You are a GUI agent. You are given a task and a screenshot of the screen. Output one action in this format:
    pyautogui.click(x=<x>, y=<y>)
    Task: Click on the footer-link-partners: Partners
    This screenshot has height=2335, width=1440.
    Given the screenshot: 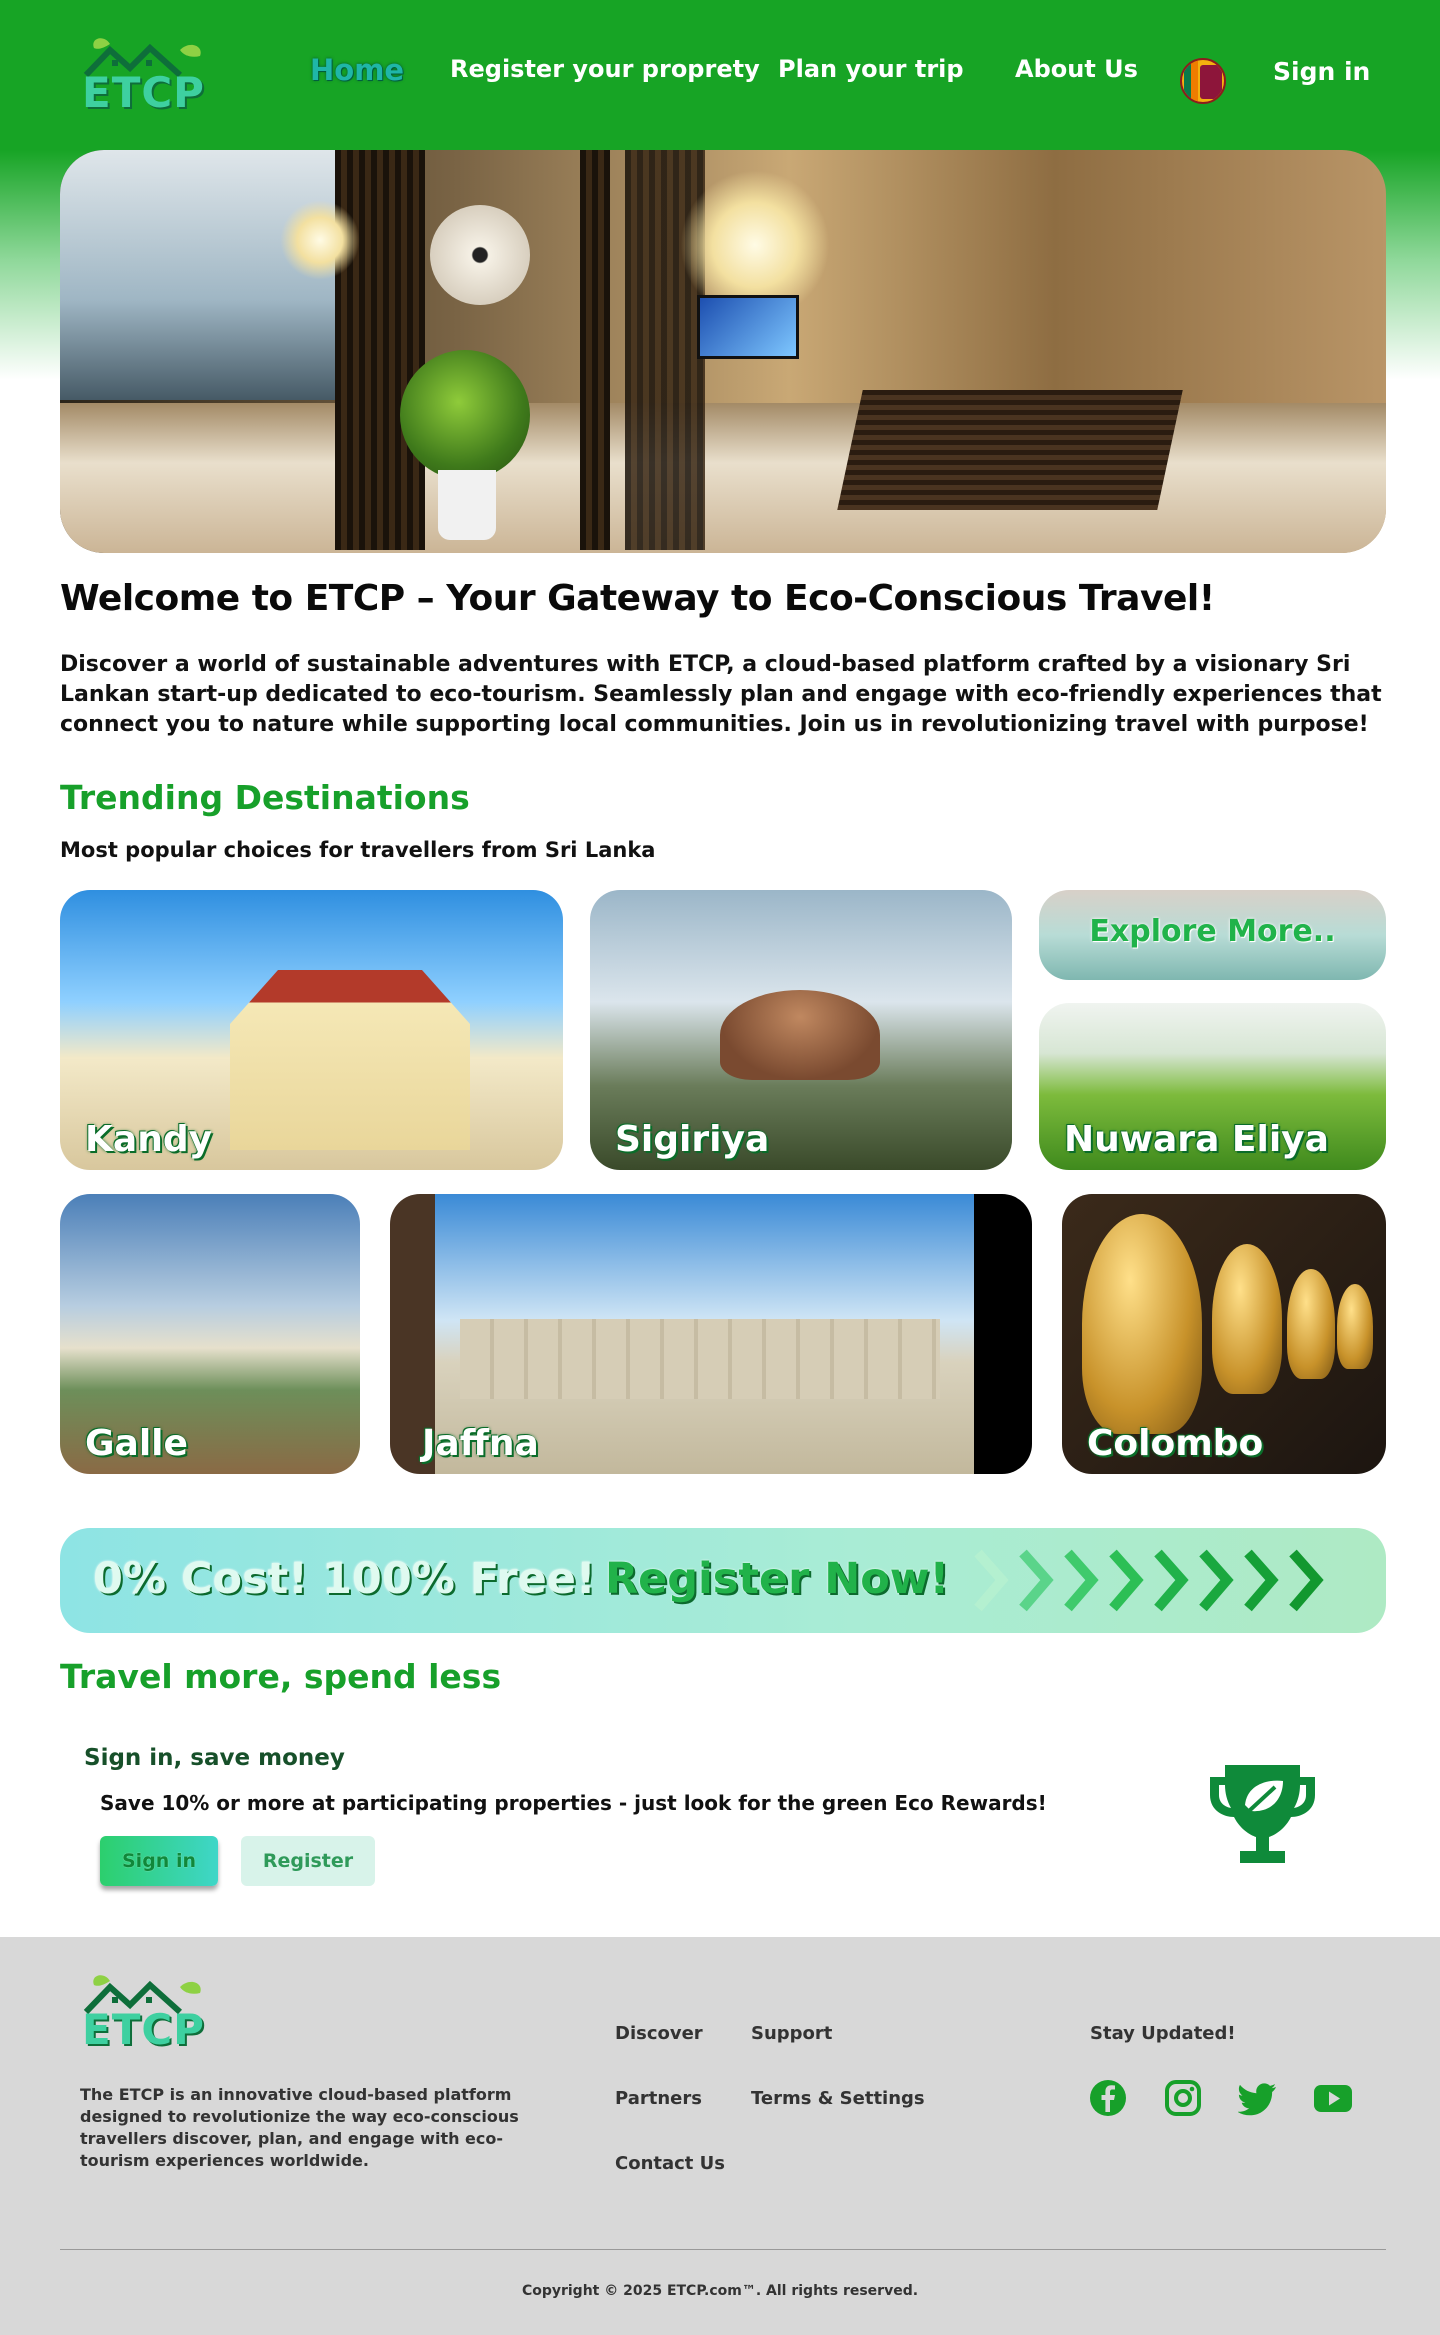 What is the action you would take?
    pyautogui.click(x=658, y=2098)
    